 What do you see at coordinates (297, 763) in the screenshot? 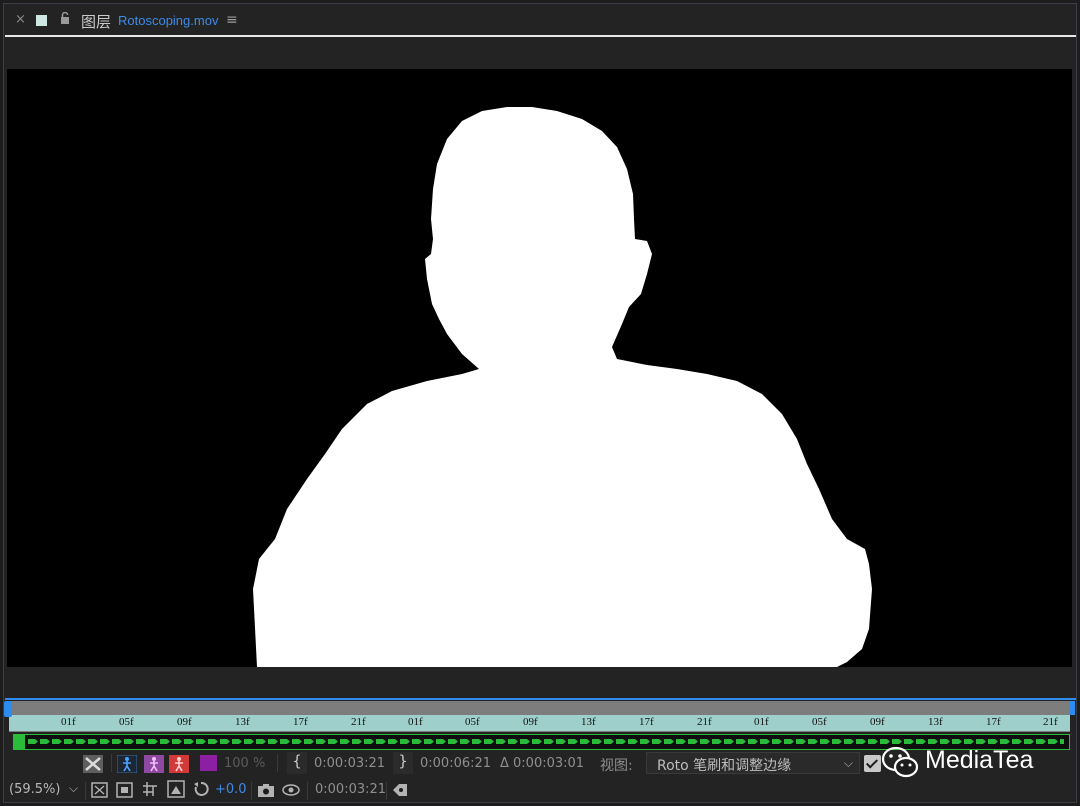
I see `bracket-left-icon: {` at bounding box center [297, 763].